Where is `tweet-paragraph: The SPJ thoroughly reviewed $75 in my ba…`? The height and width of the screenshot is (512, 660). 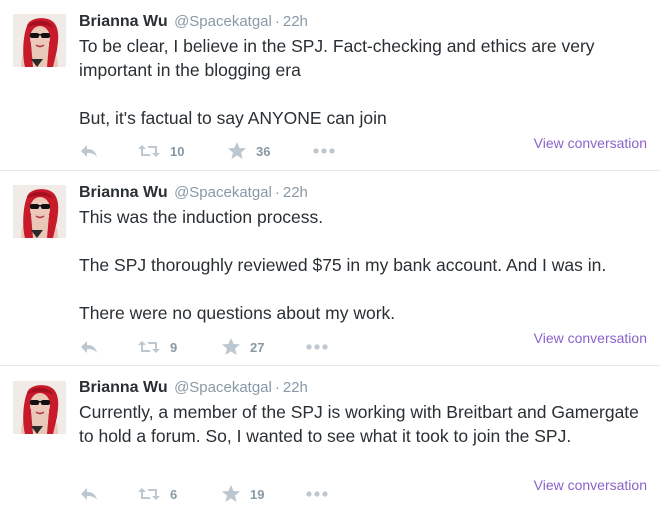 tweet-paragraph: The SPJ thoroughly reviewed $75 in my ba… is located at coordinates (343, 265).